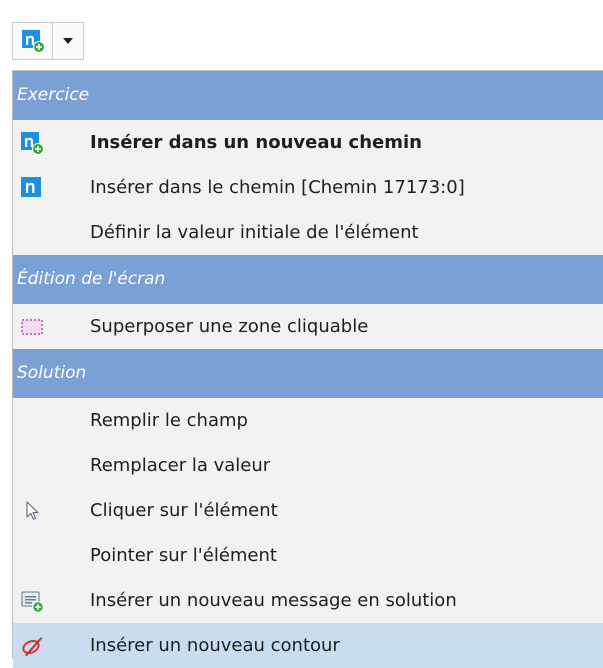  I want to click on insert-split-button, so click(48, 41).